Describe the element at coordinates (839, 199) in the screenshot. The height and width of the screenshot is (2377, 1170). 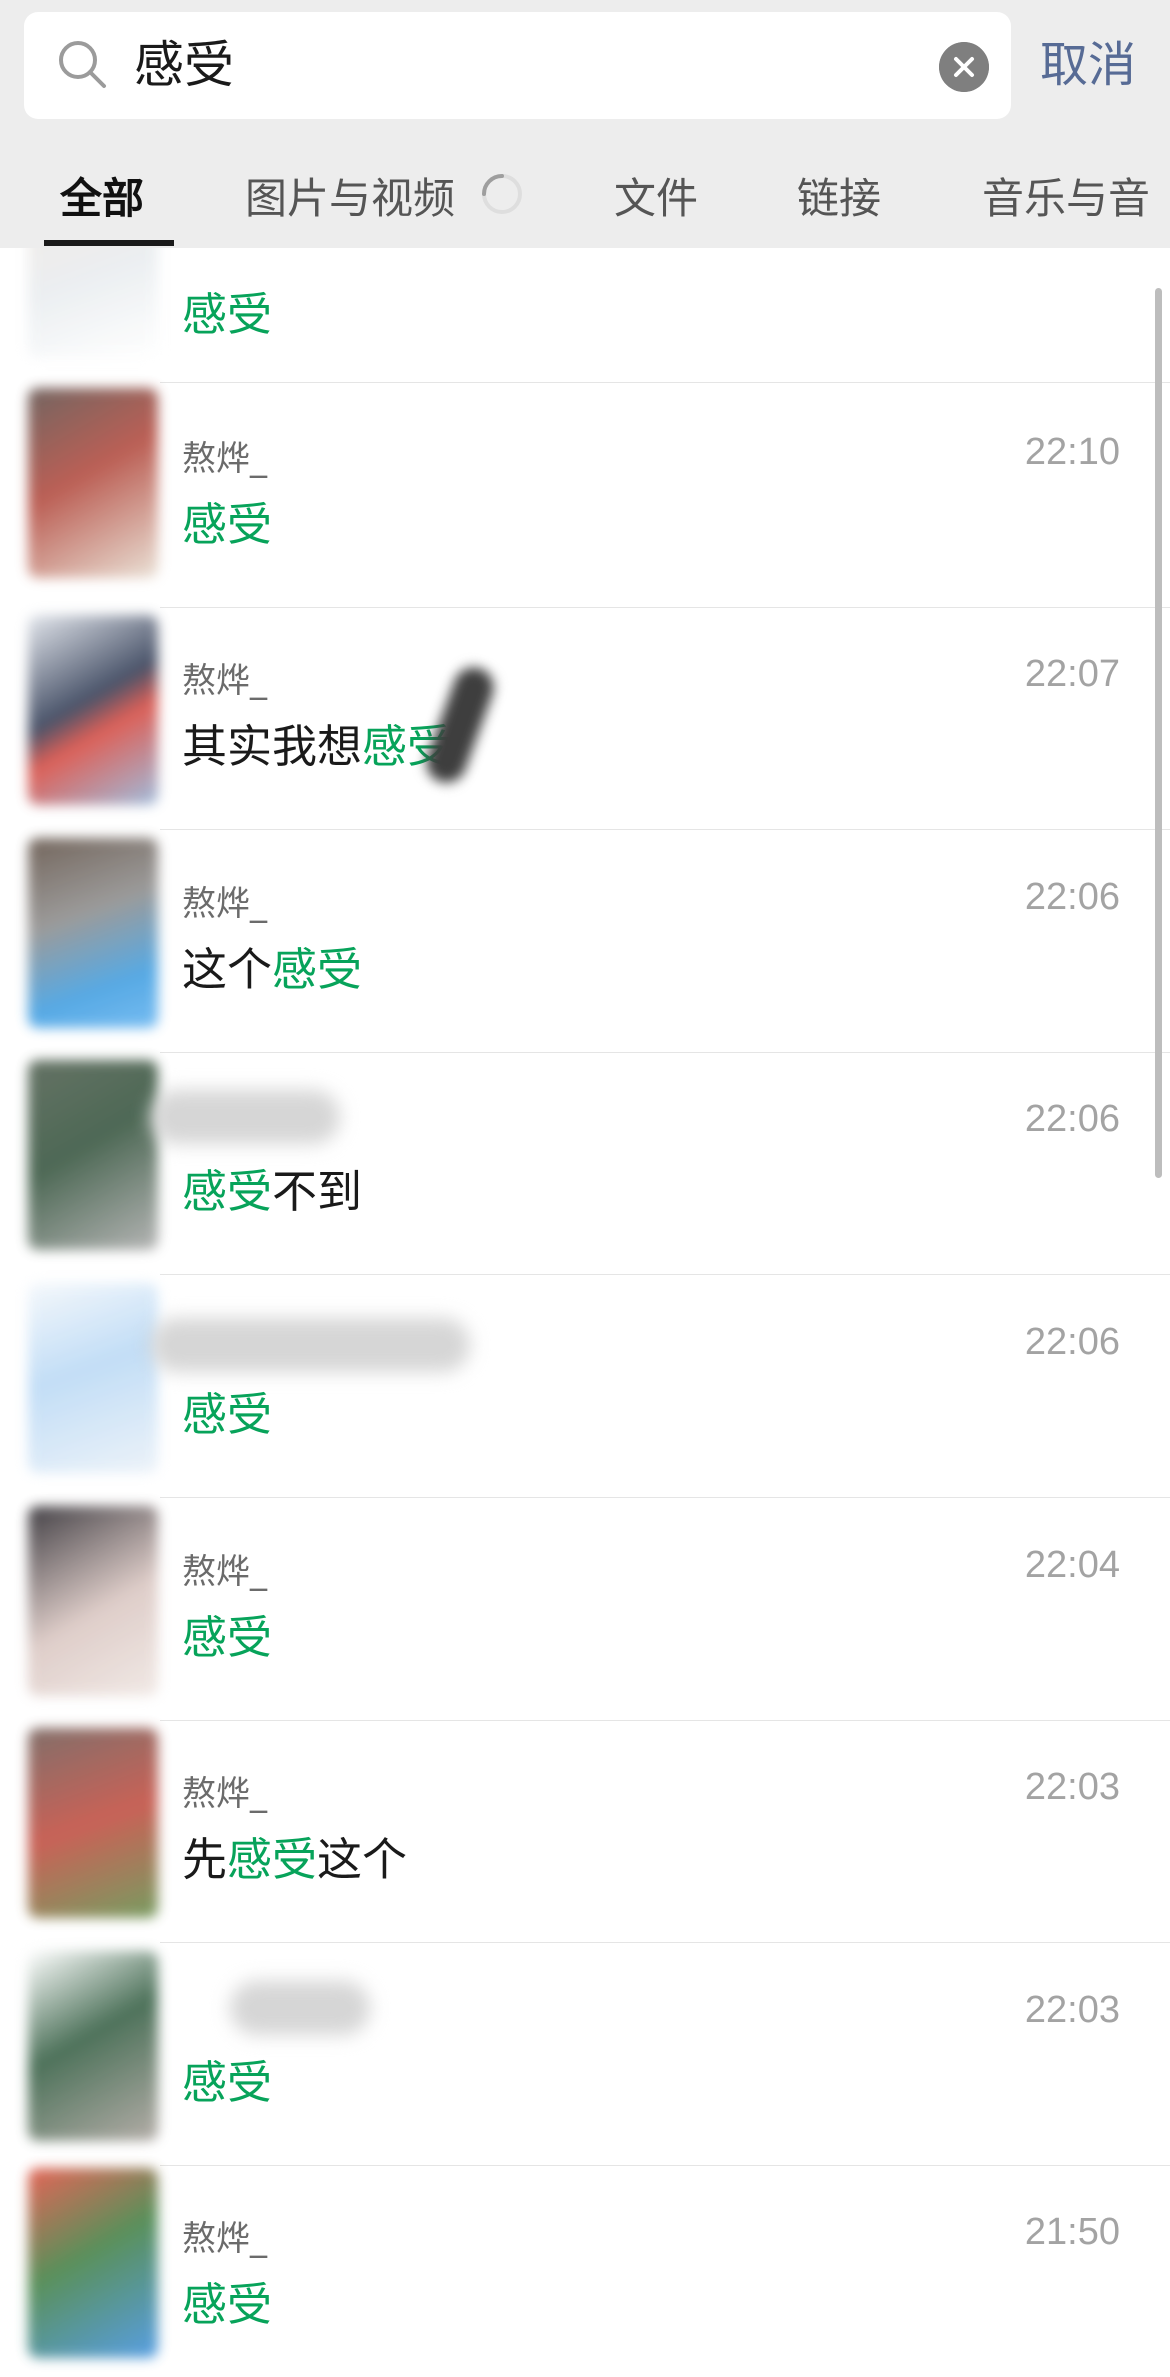
I see `tab-links: 链接` at that location.